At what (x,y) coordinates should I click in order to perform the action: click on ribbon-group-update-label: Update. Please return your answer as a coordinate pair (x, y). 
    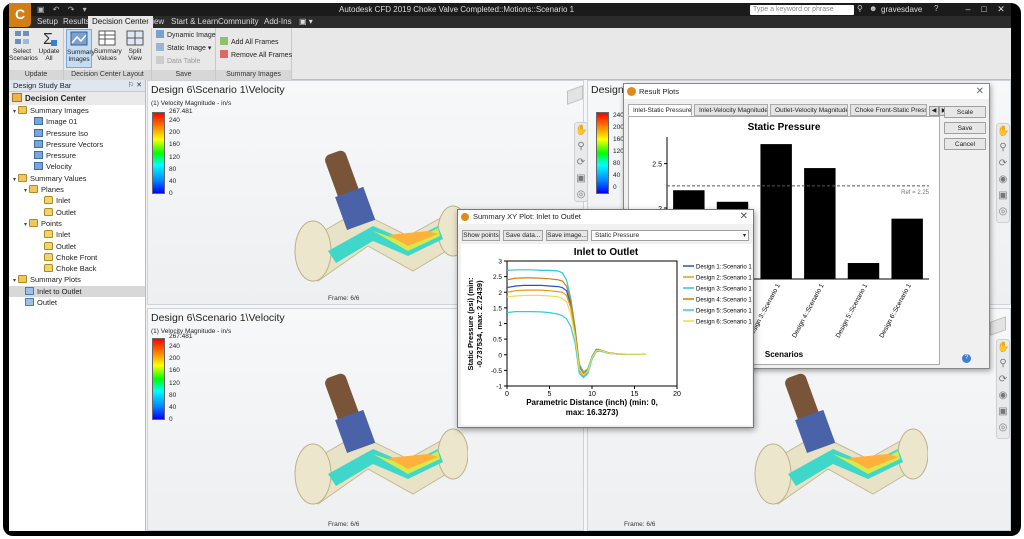
    Looking at the image, I should click on (36, 75).